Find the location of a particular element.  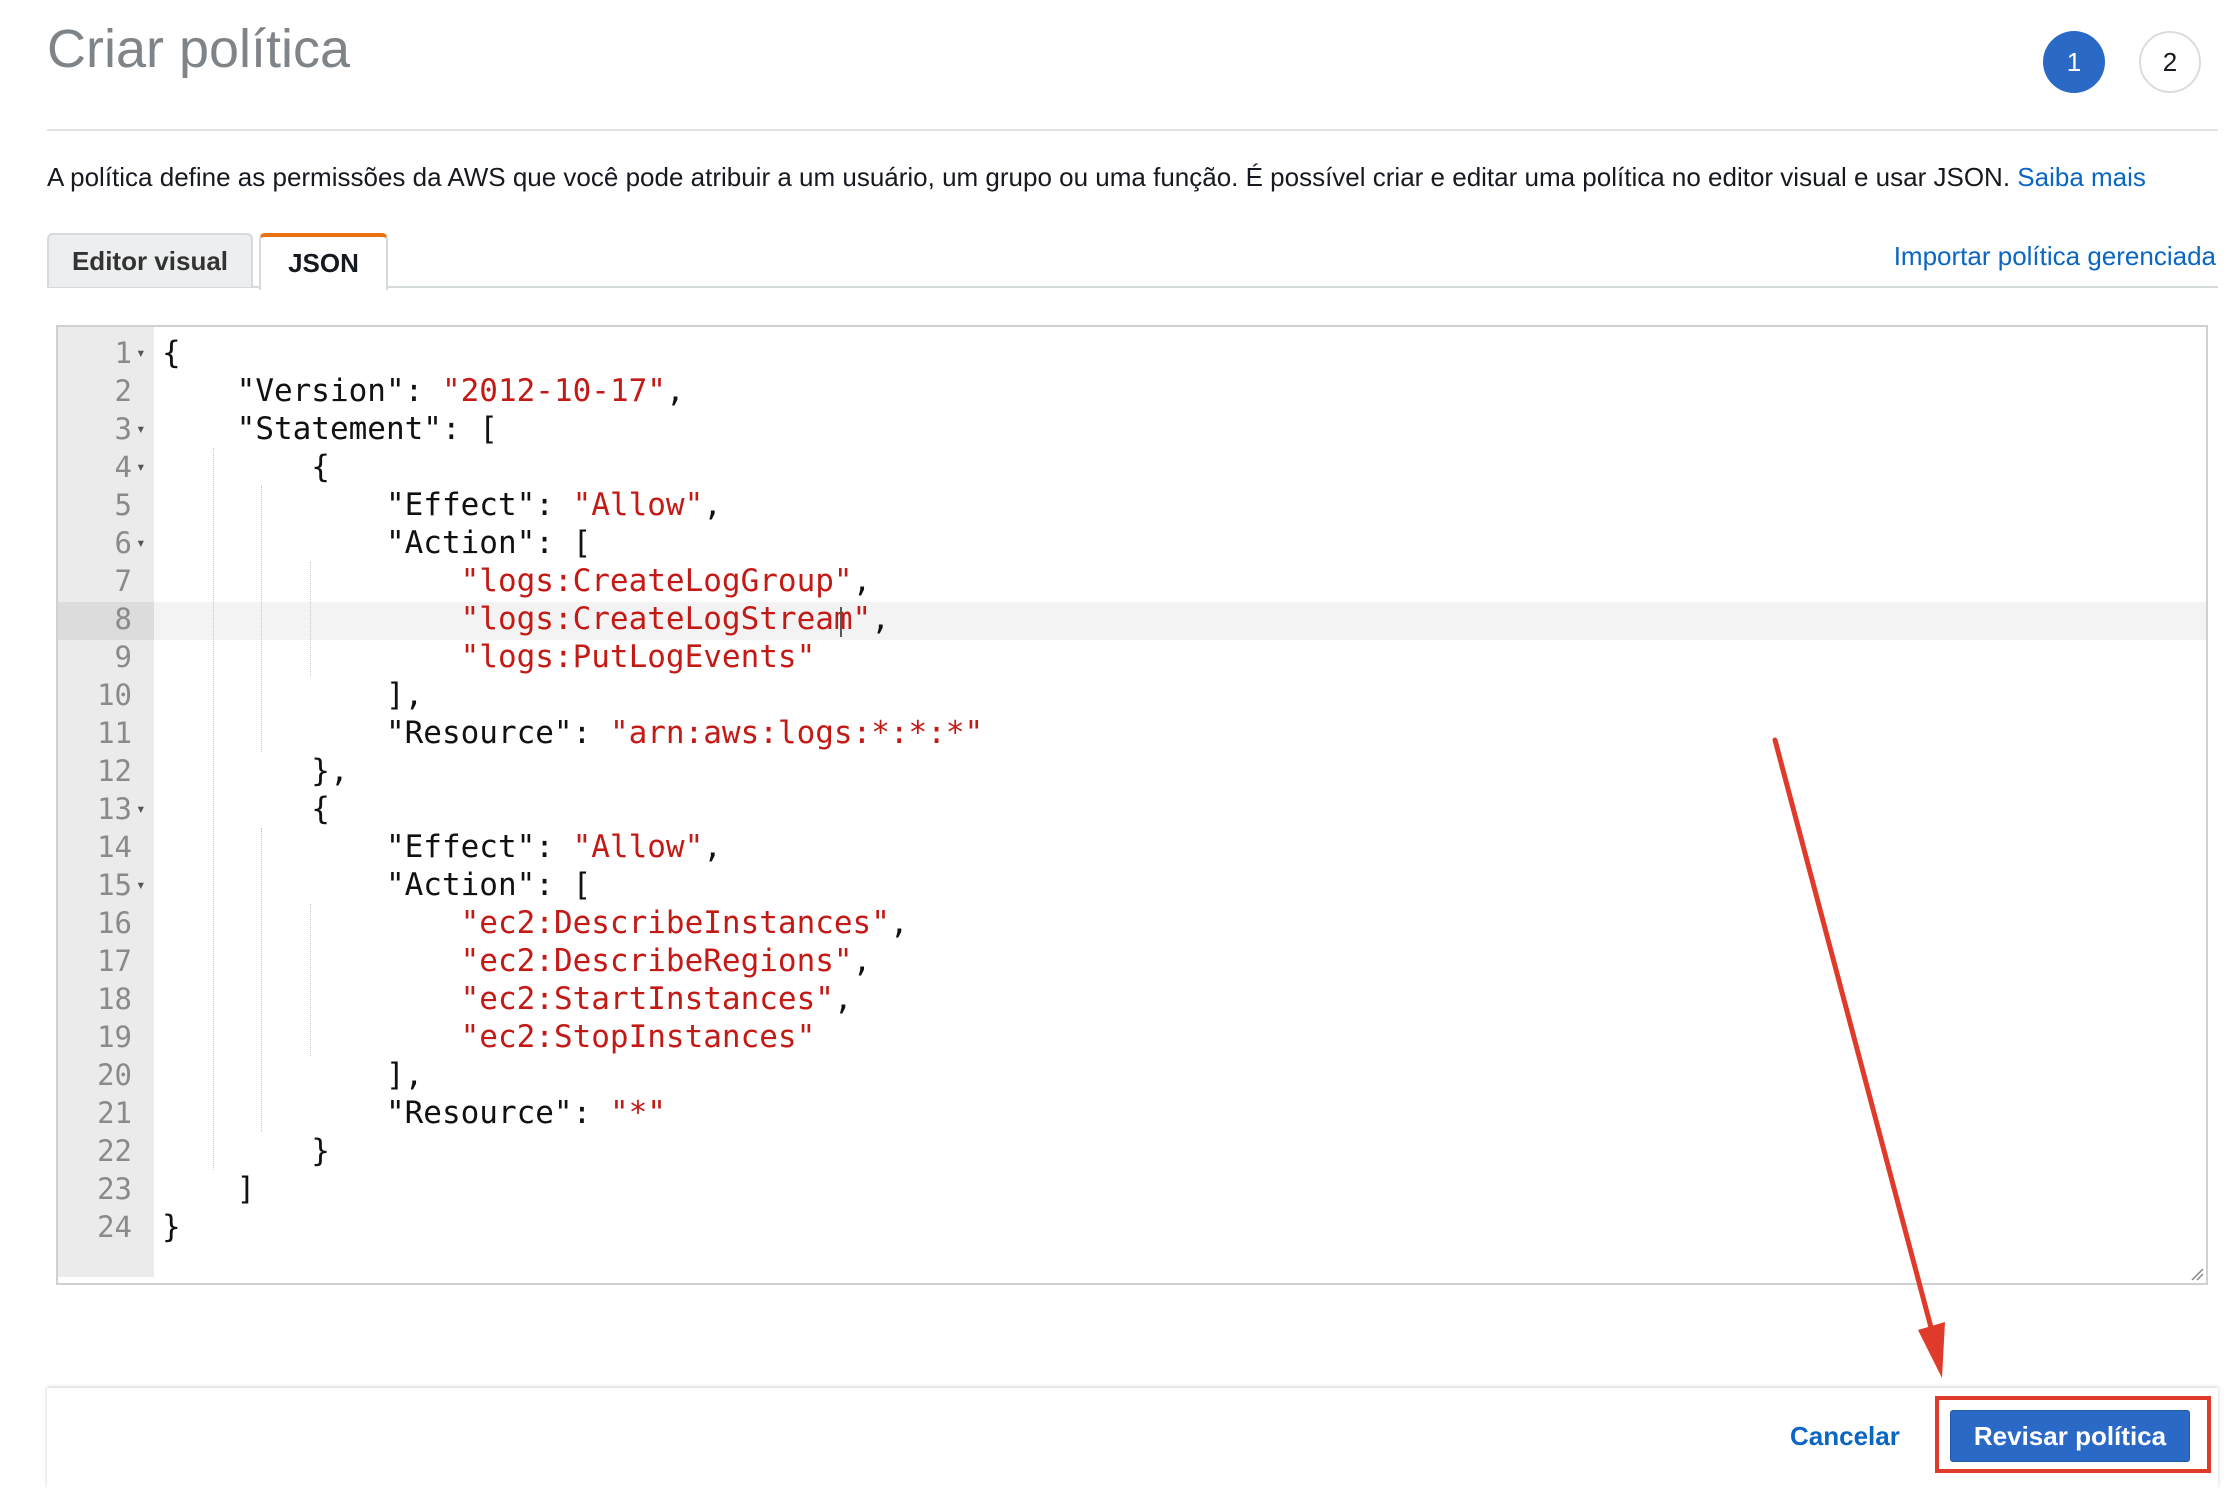

code-line: 21 "Resource": "*" is located at coordinates (1132, 1113).